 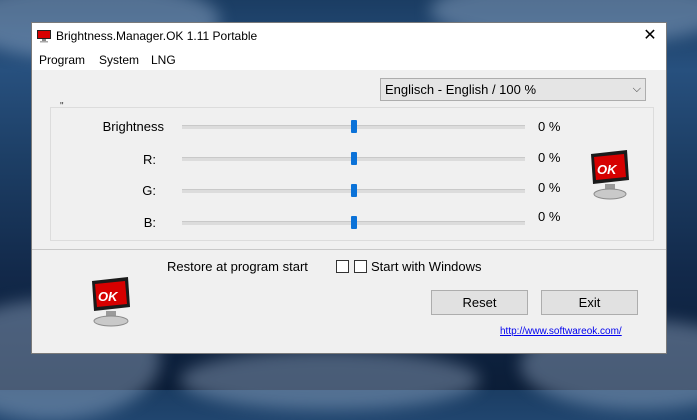 I want to click on red-slider-track, so click(x=353, y=158).